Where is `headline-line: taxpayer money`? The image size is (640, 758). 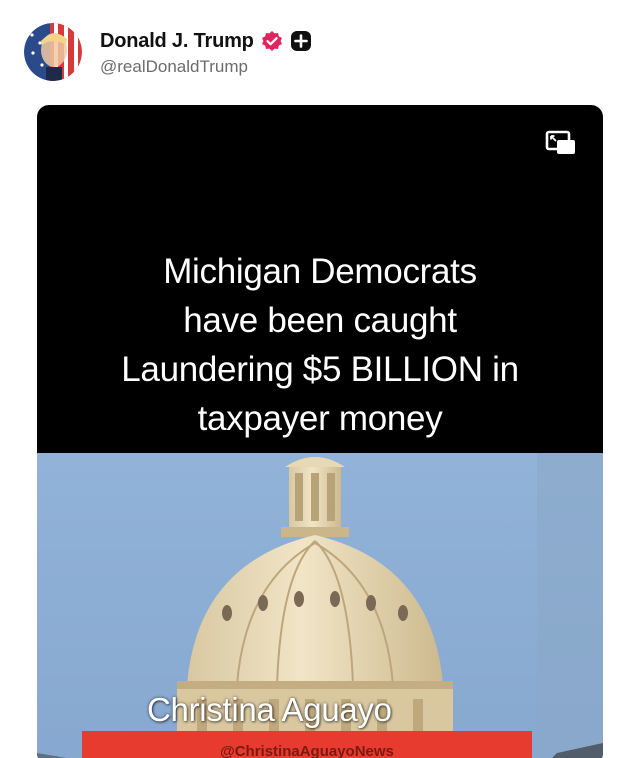 headline-line: taxpayer money is located at coordinates (320, 418).